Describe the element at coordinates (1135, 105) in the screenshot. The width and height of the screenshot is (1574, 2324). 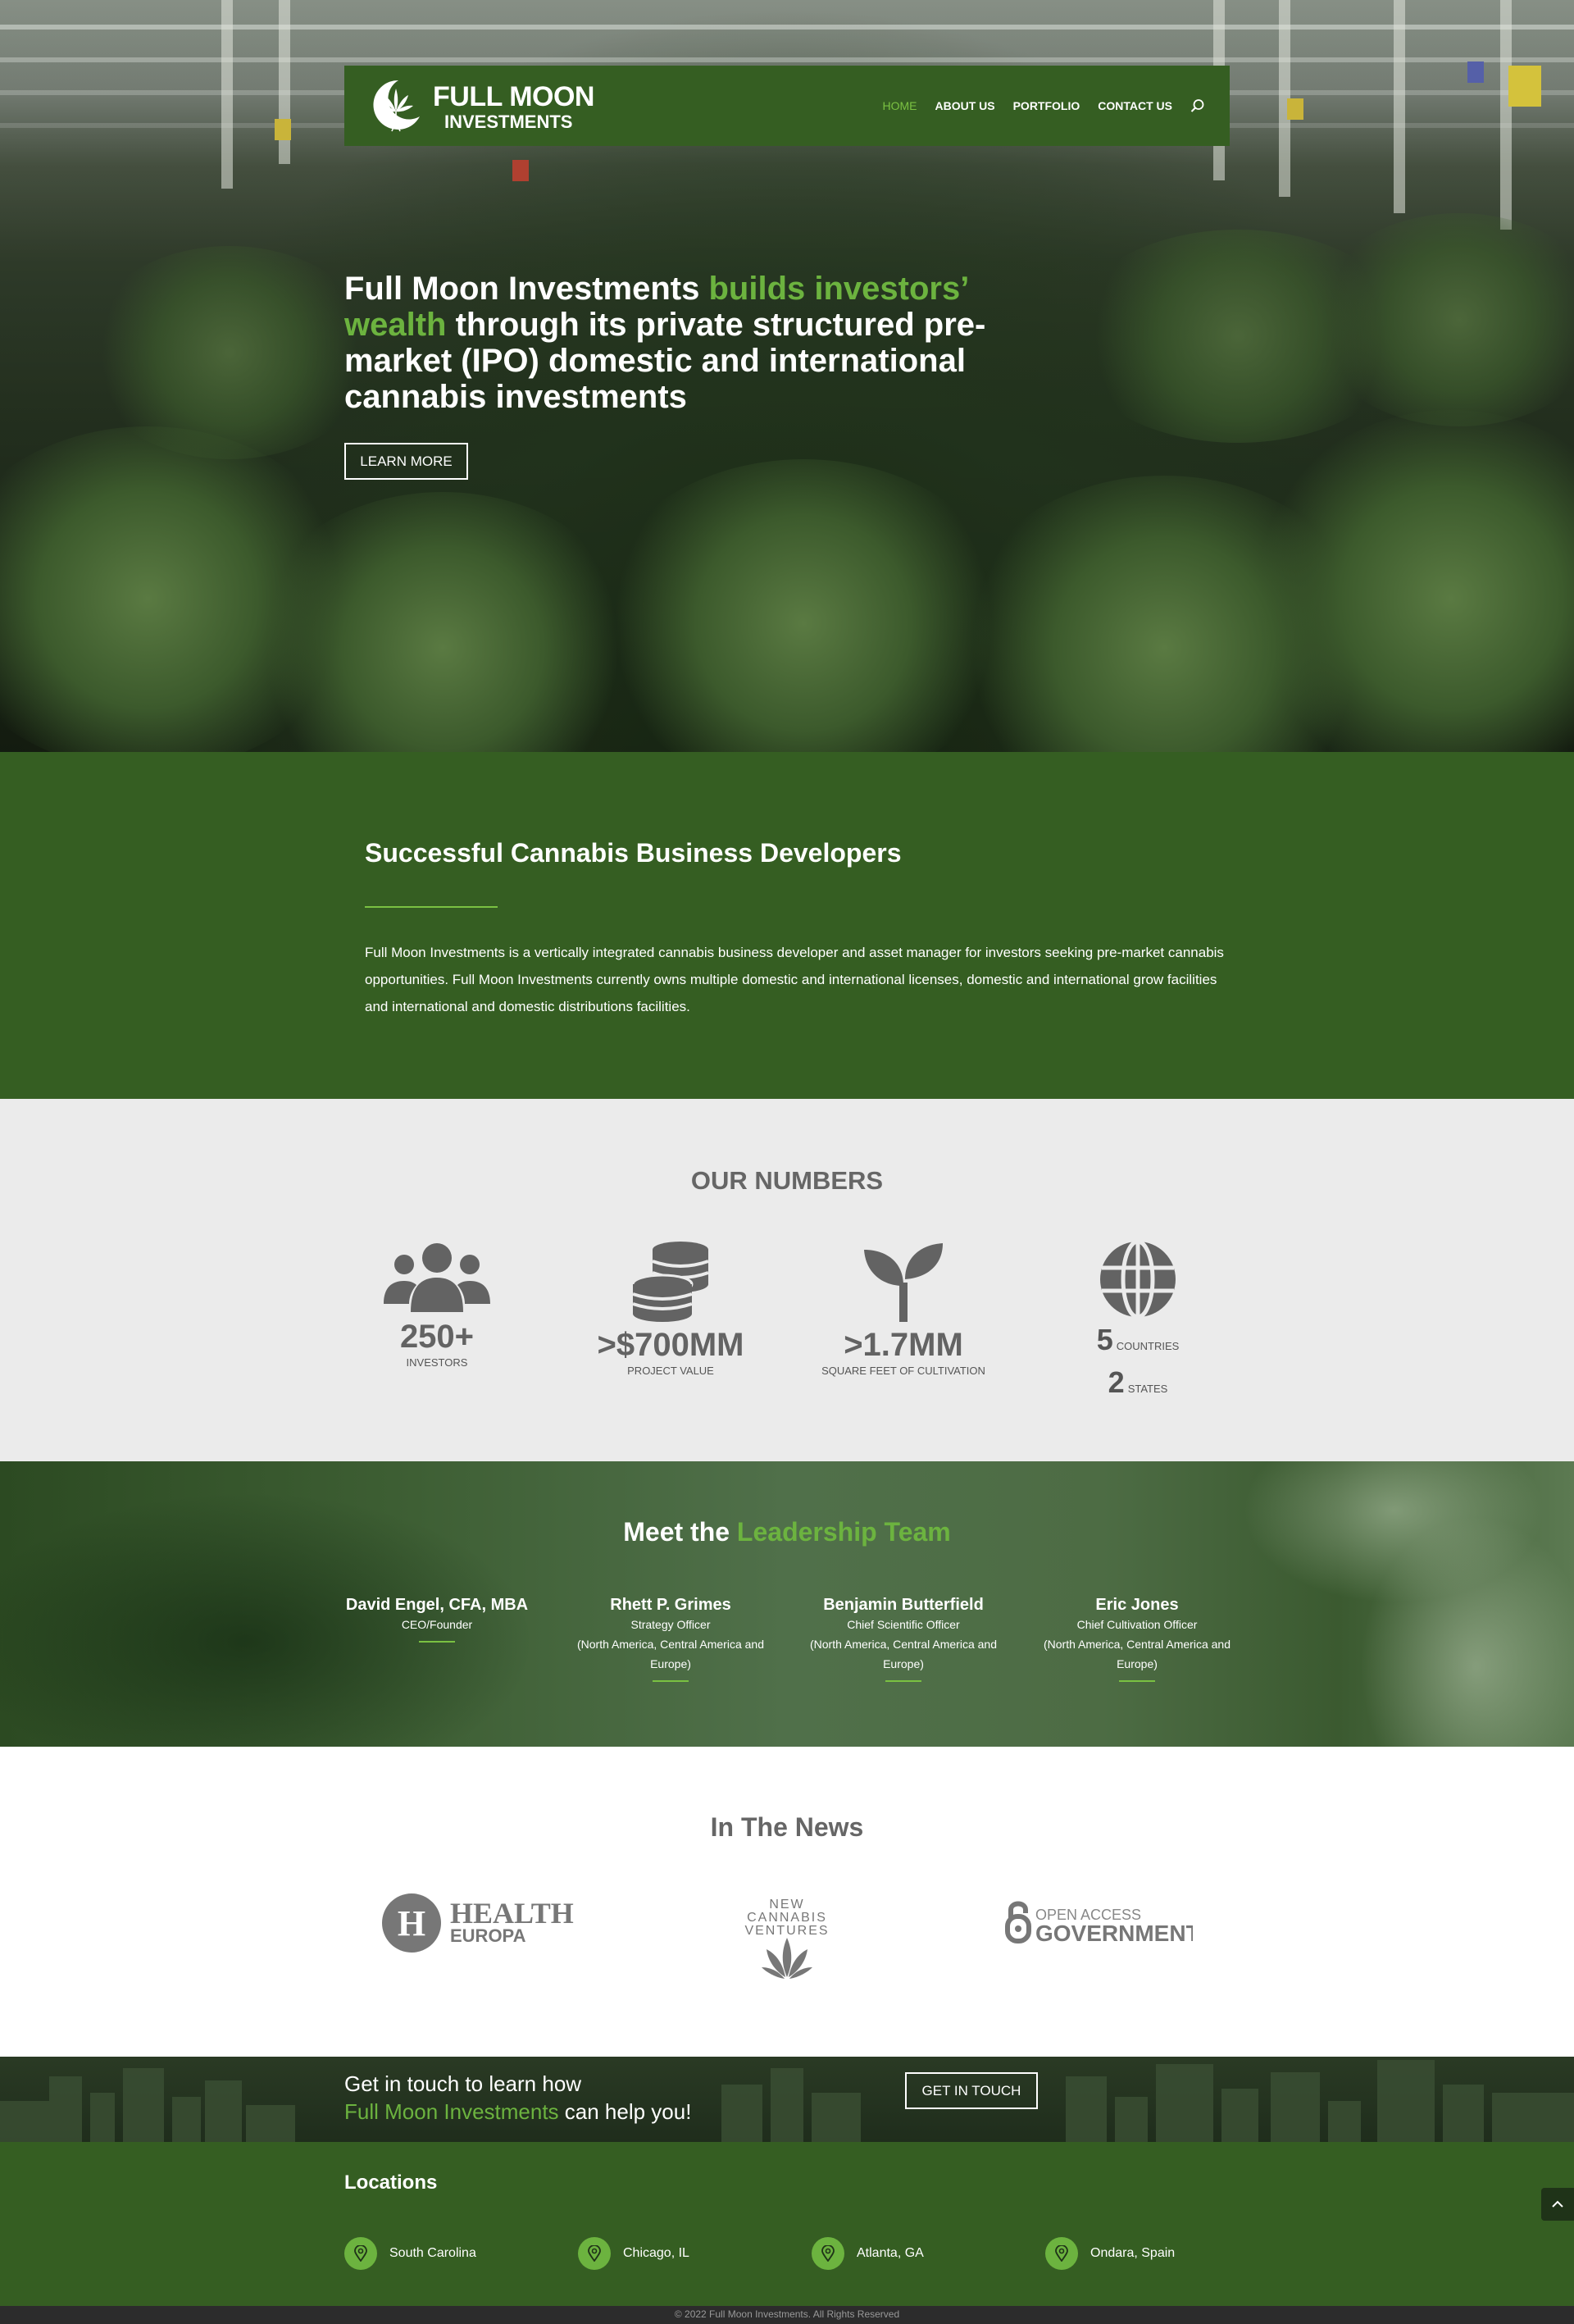
I see `nav-contact-us: CONTACT US` at that location.